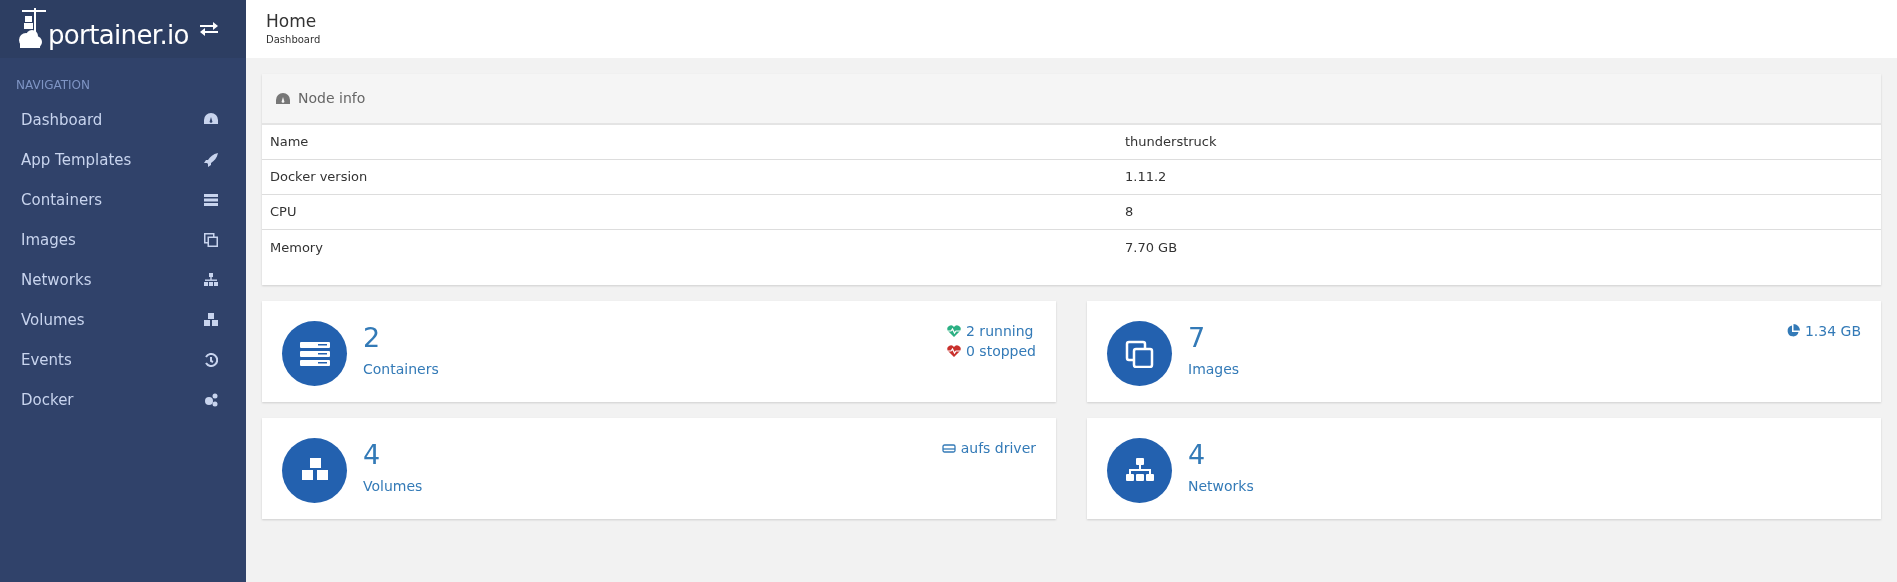  What do you see at coordinates (123, 320) in the screenshot?
I see `nav-item: Volumes` at bounding box center [123, 320].